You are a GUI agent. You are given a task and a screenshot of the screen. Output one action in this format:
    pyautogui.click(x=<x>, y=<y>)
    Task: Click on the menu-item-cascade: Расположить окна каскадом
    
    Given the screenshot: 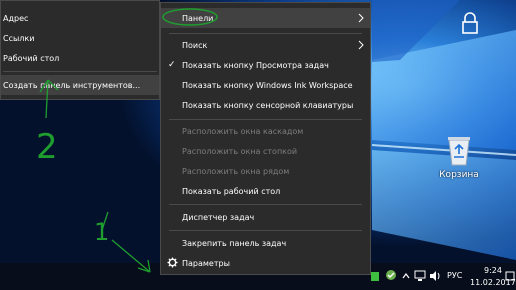 What is the action you would take?
    pyautogui.click(x=265, y=131)
    